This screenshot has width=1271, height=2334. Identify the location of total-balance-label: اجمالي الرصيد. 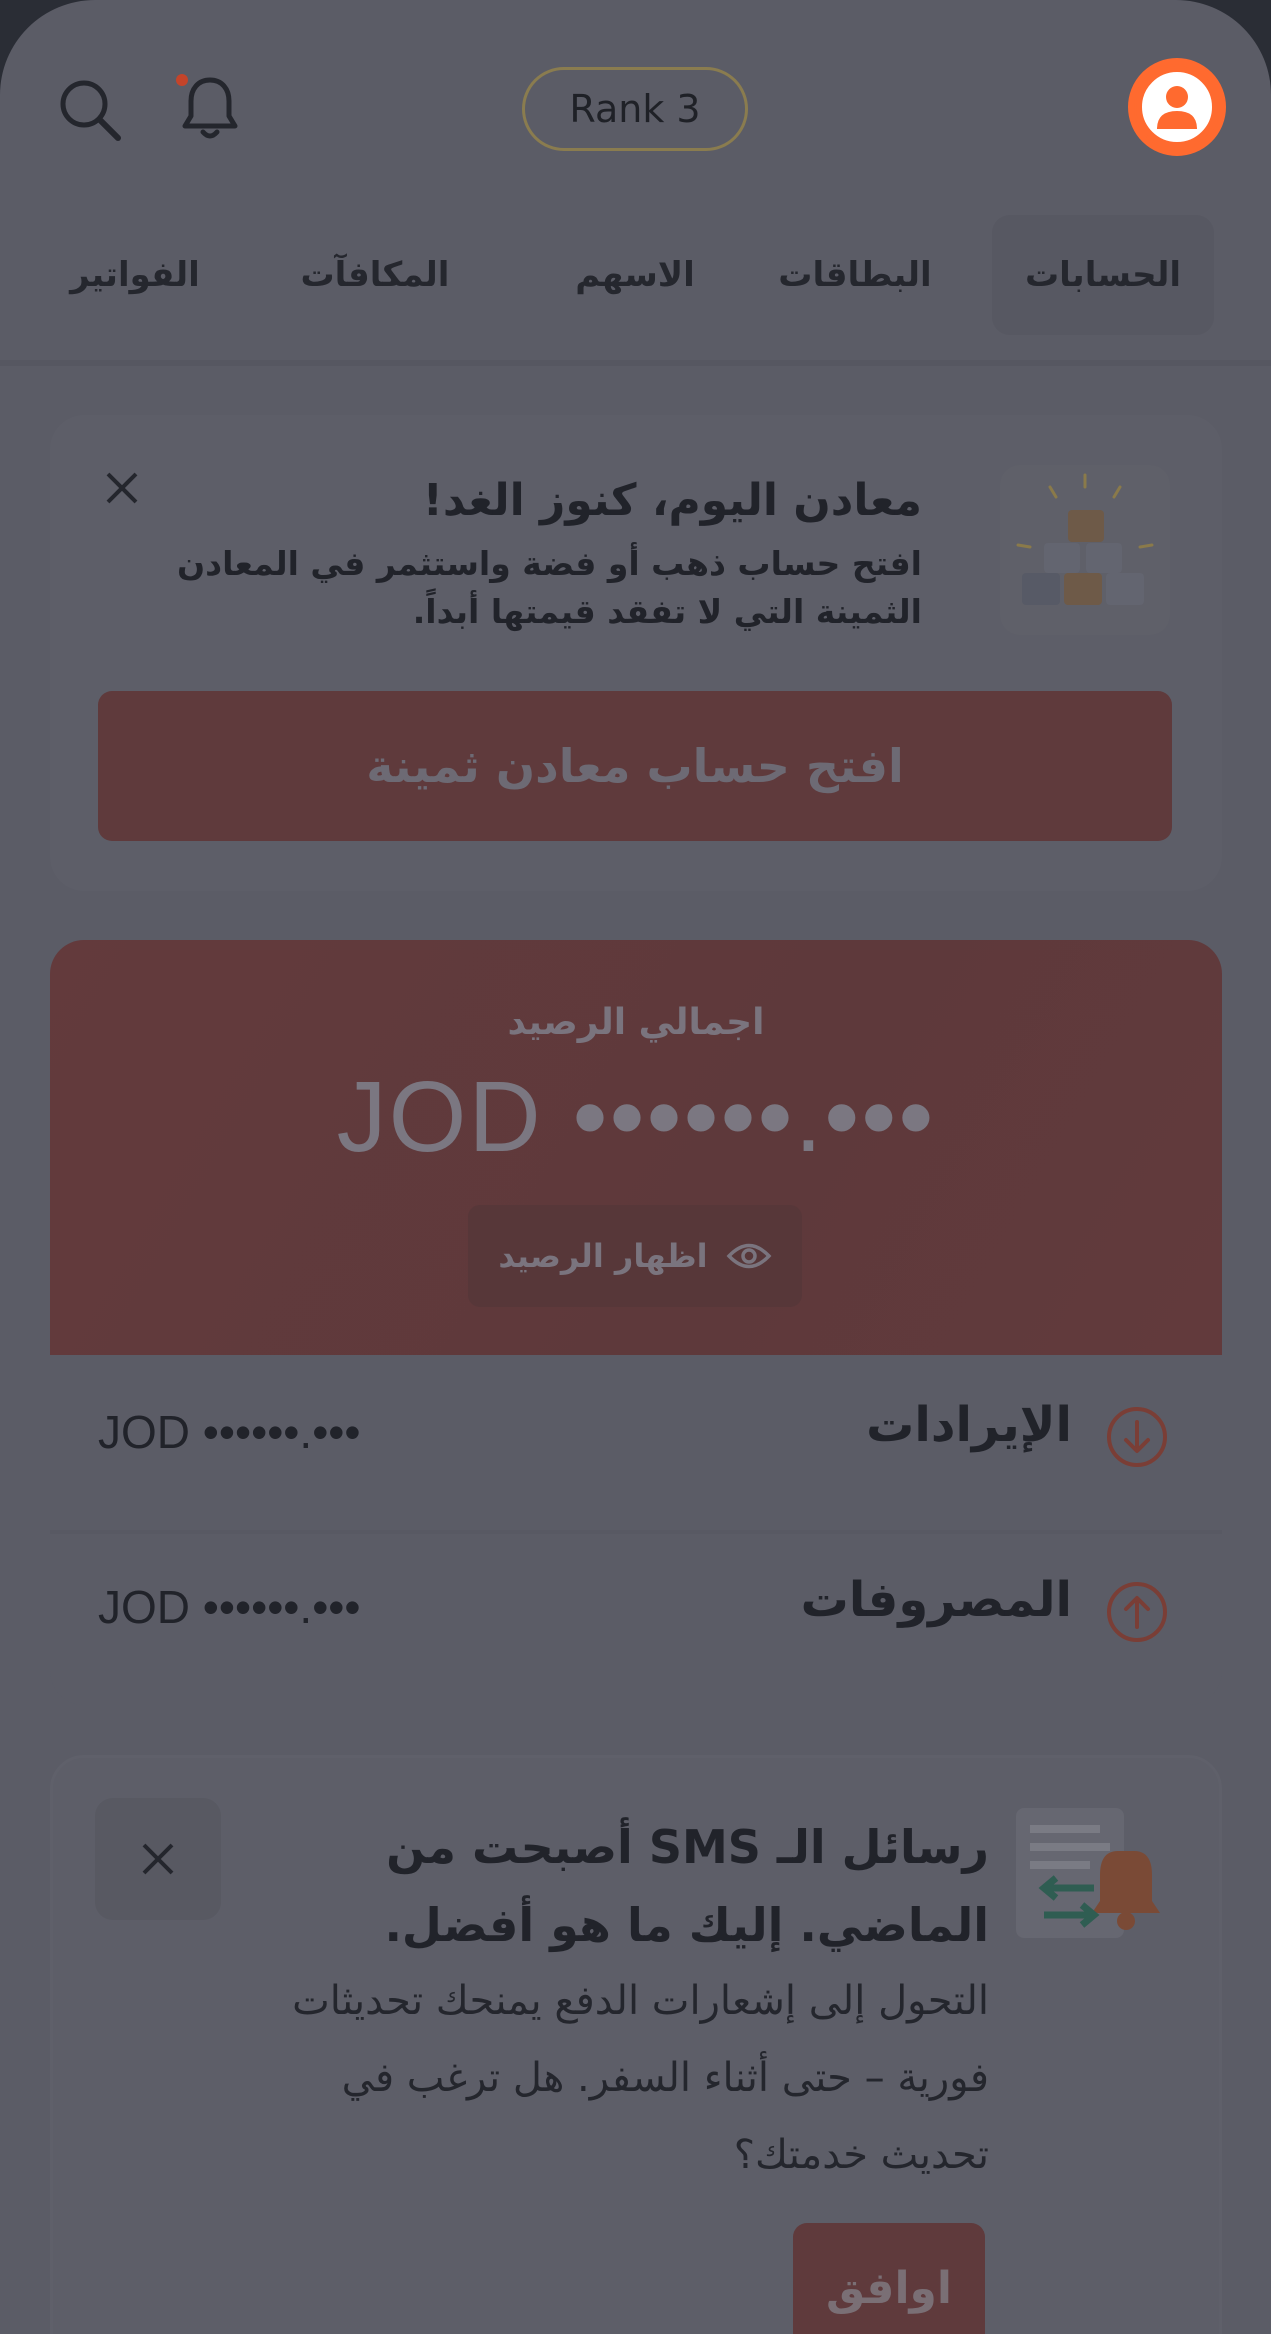
(636, 1022).